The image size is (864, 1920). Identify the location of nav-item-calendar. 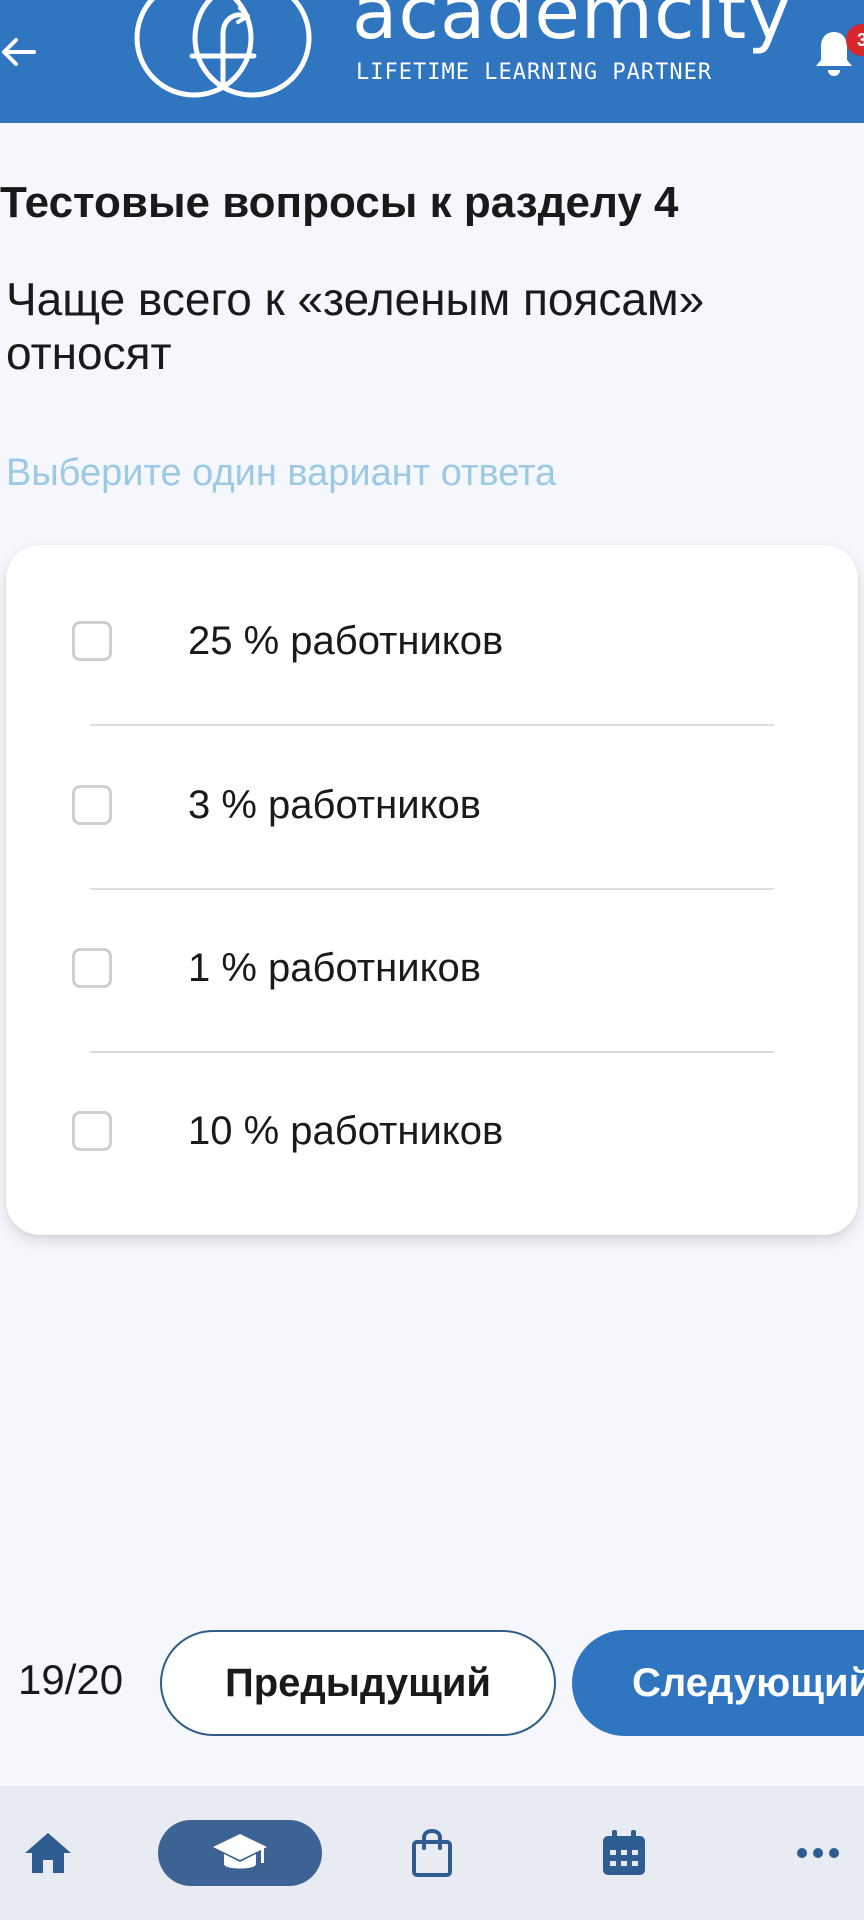
(624, 1853).